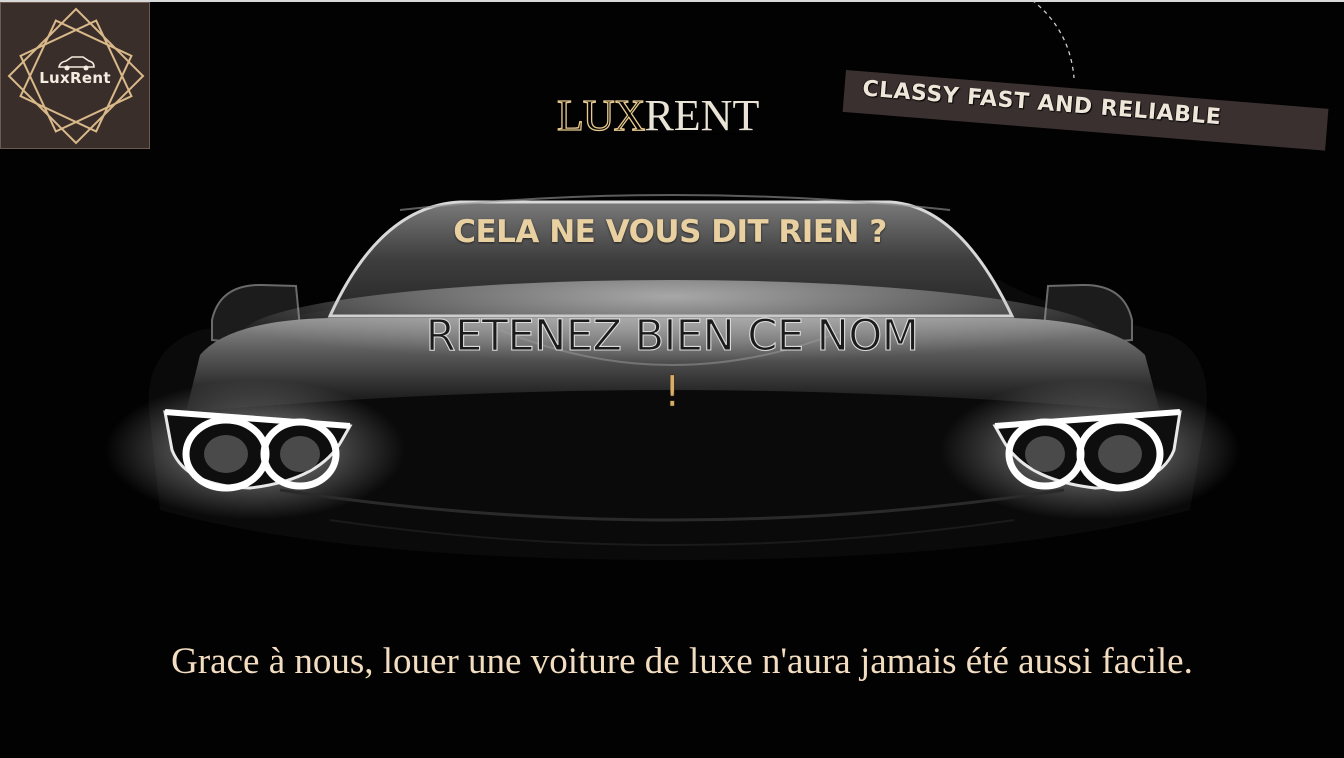 The width and height of the screenshot is (1344, 758). I want to click on title-rent: RENT, so click(702, 115).